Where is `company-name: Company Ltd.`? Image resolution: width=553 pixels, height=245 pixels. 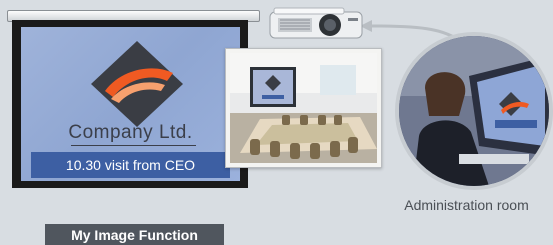 company-name: Company Ltd. is located at coordinates (130, 132).